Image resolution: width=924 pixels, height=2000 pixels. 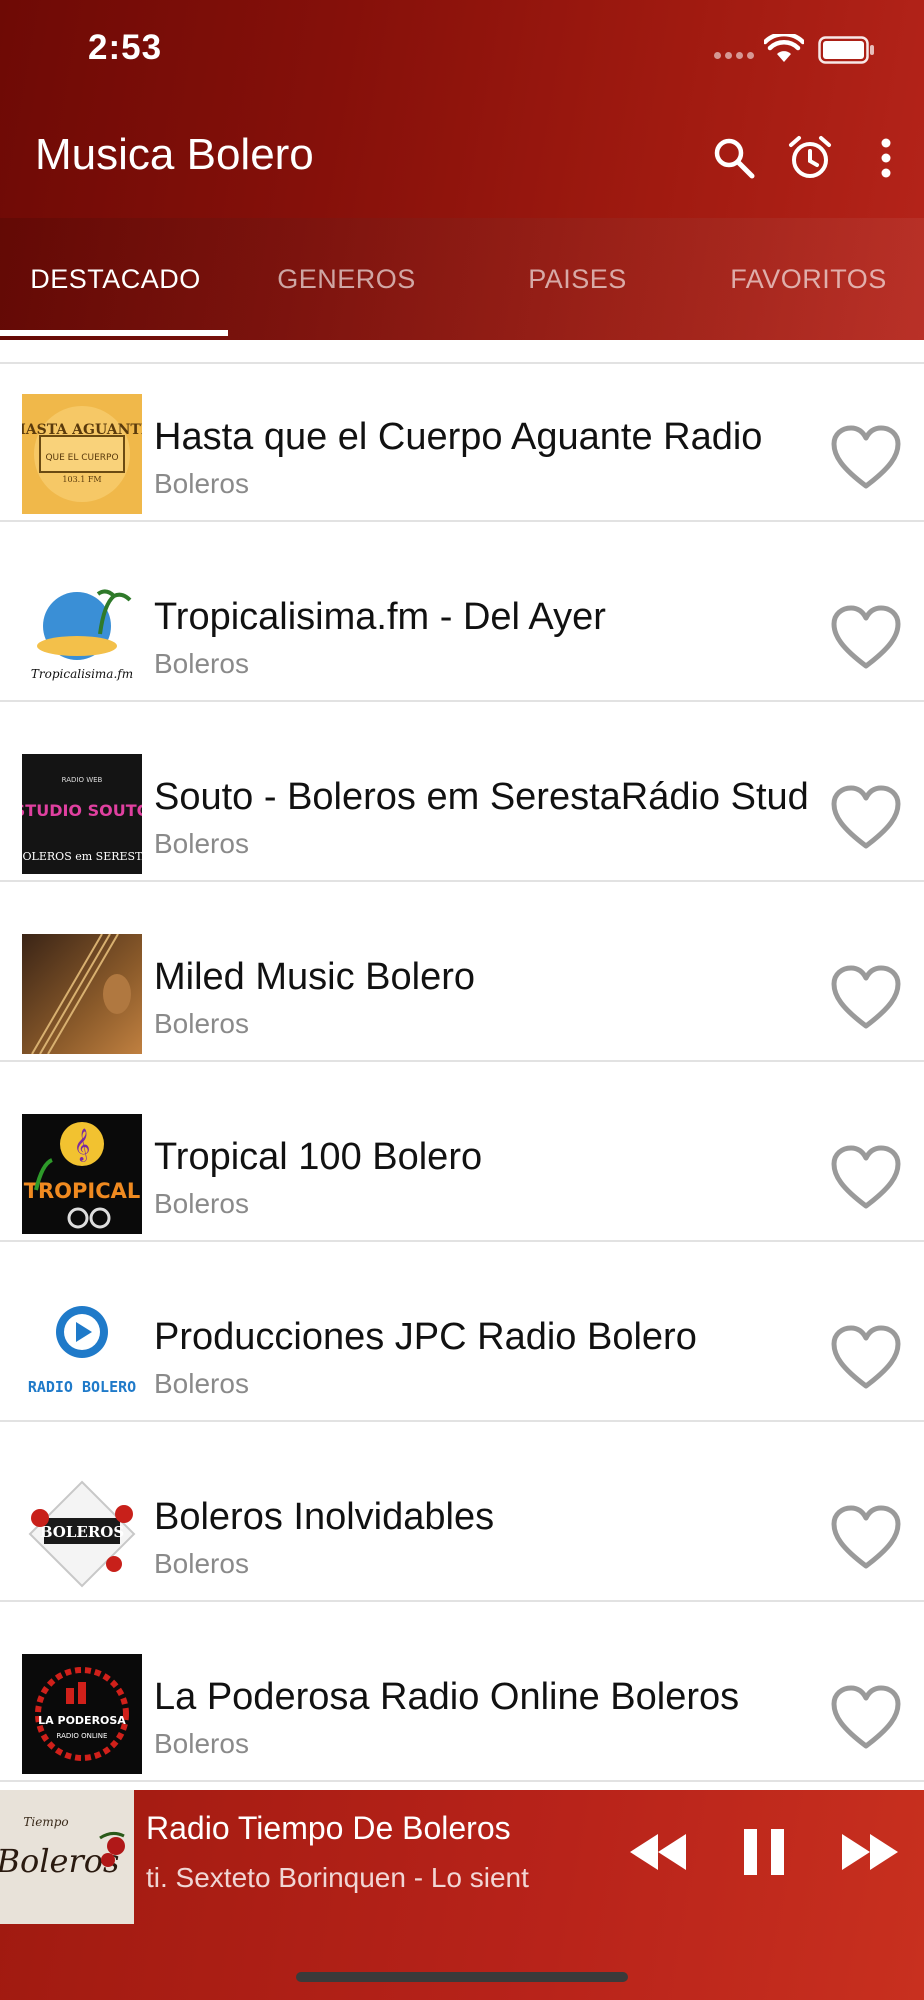 I want to click on battery-icon, so click(x=846, y=50).